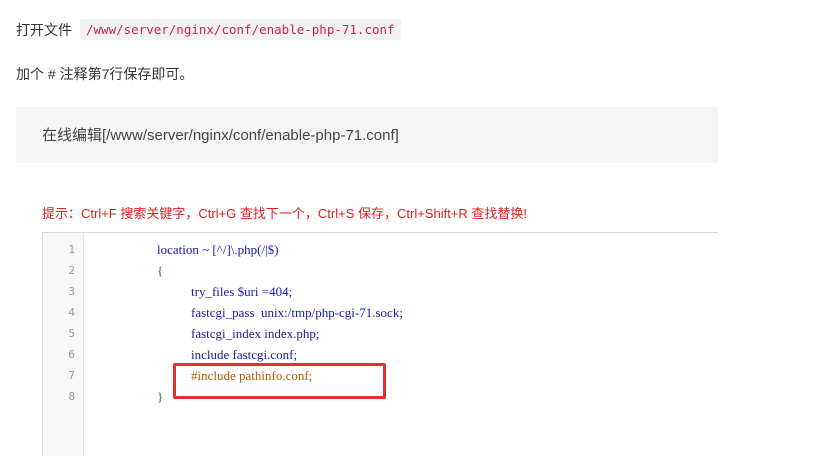 The image size is (837, 456). Describe the element at coordinates (297, 313) in the screenshot. I see `code-line-4: fastcgi_pass unix:/tmp/php-cgi-71.sock;` at that location.